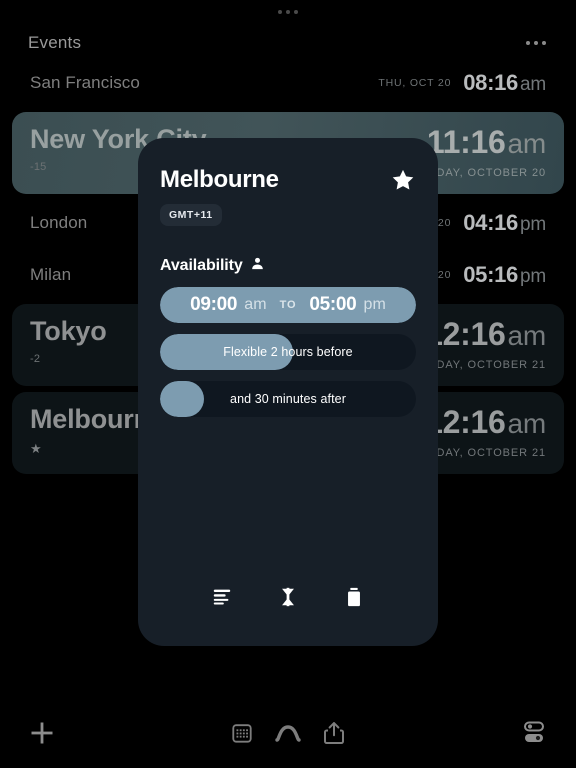  Describe the element at coordinates (334, 733) in the screenshot. I see `share-icon` at that location.